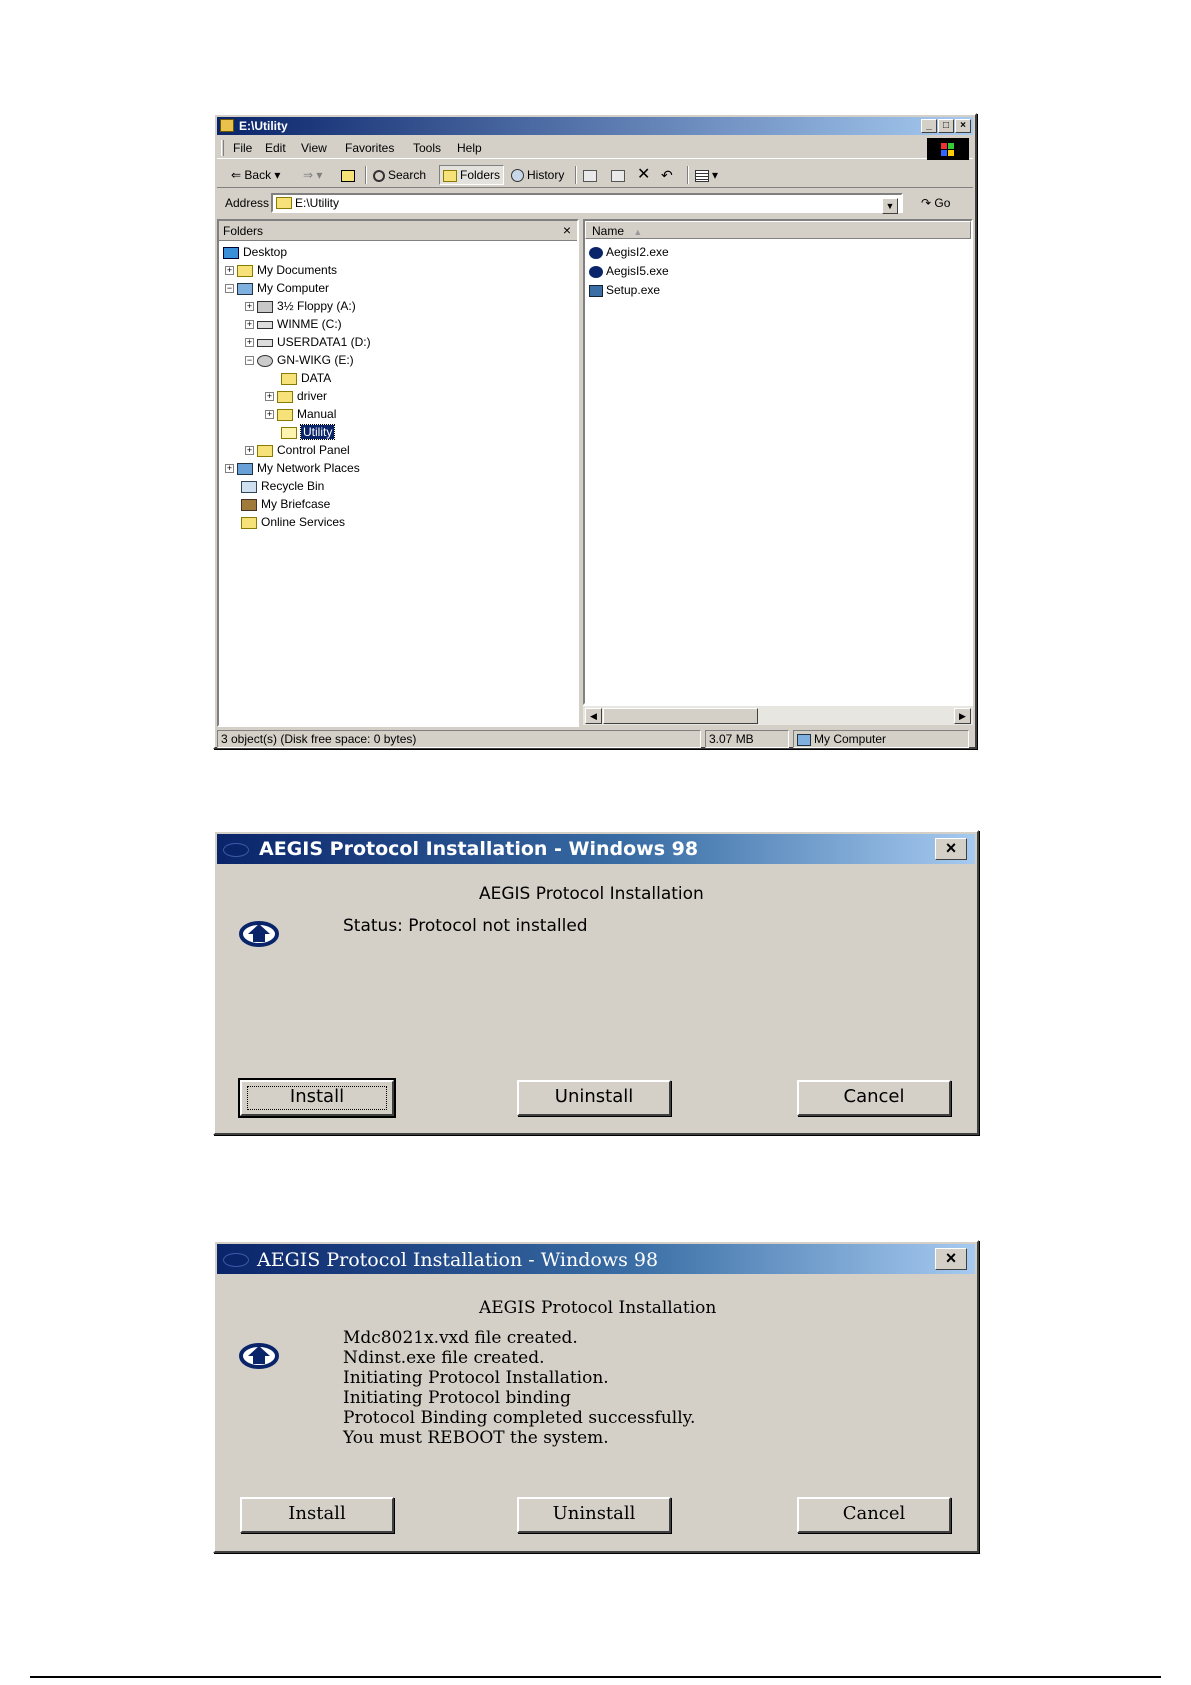 This screenshot has width=1191, height=1685. What do you see at coordinates (576, 175) in the screenshot?
I see `toolbar-separator` at bounding box center [576, 175].